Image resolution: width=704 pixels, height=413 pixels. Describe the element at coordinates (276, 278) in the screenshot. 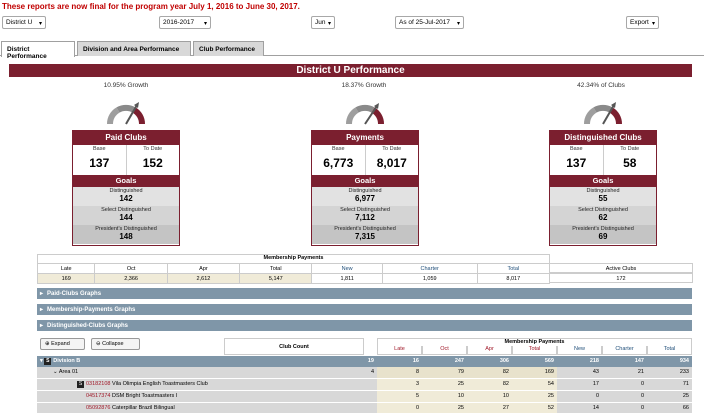

I see `value-total: 5,147` at that location.